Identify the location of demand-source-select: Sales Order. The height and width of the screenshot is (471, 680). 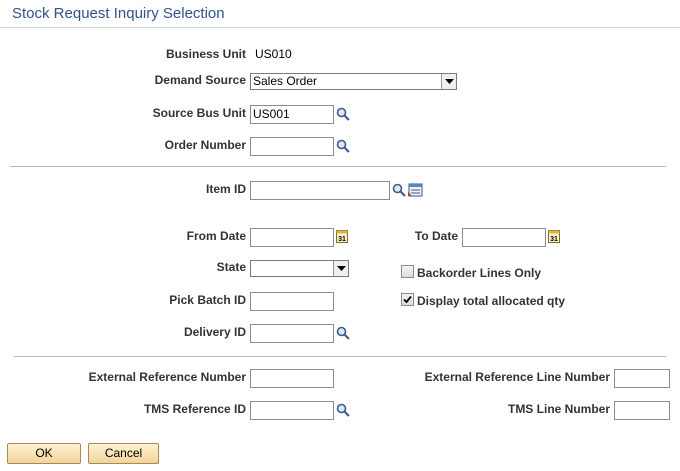
(353, 81).